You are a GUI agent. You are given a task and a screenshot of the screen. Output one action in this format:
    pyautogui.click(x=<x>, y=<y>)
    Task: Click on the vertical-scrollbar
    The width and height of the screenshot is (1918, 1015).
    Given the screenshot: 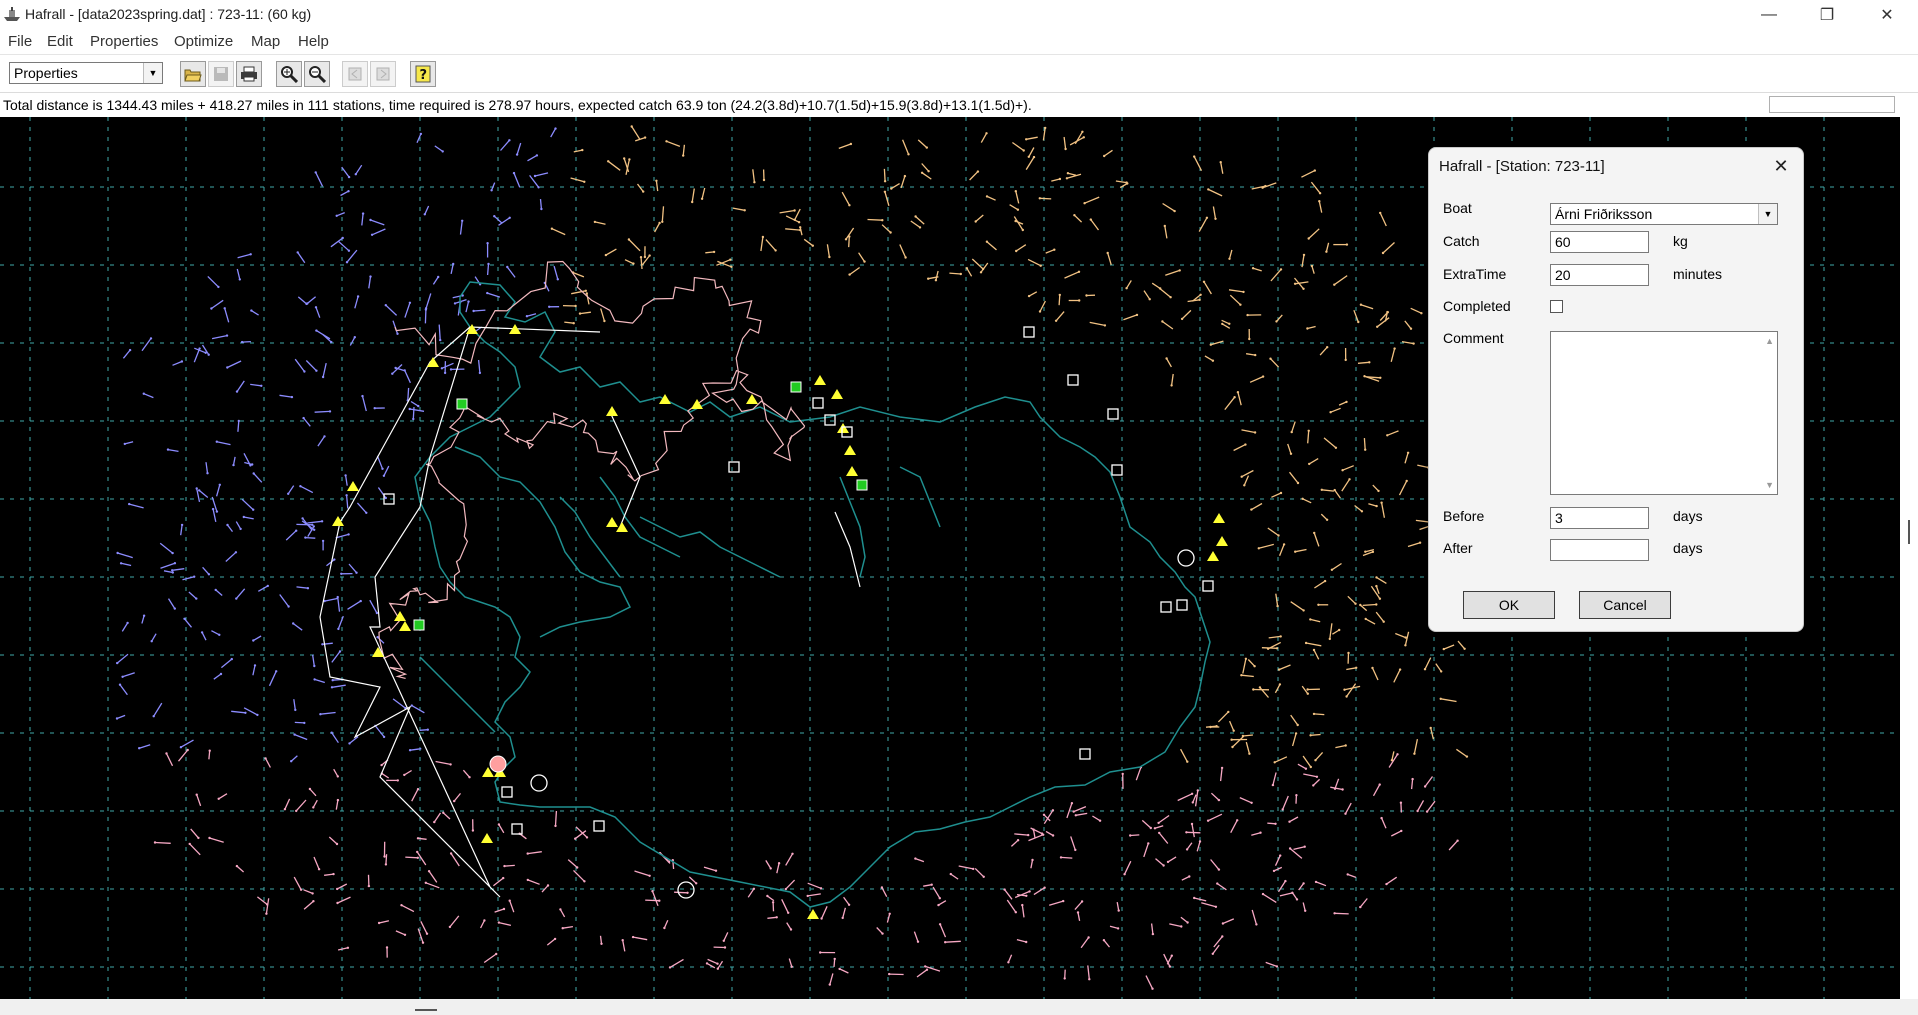 What is the action you would take?
    pyautogui.click(x=1909, y=558)
    